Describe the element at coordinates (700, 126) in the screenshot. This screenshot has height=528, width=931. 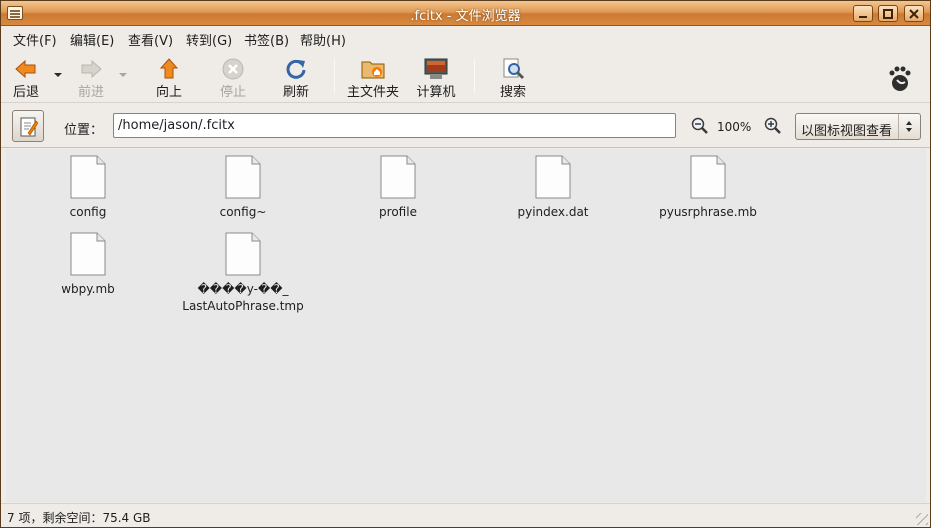
I see `zoom-out-icon` at that location.